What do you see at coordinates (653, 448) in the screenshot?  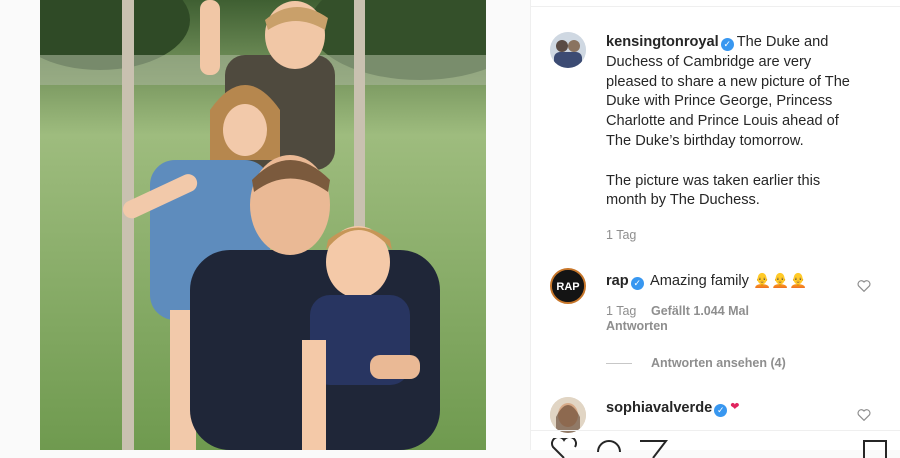 I see `share-icon` at bounding box center [653, 448].